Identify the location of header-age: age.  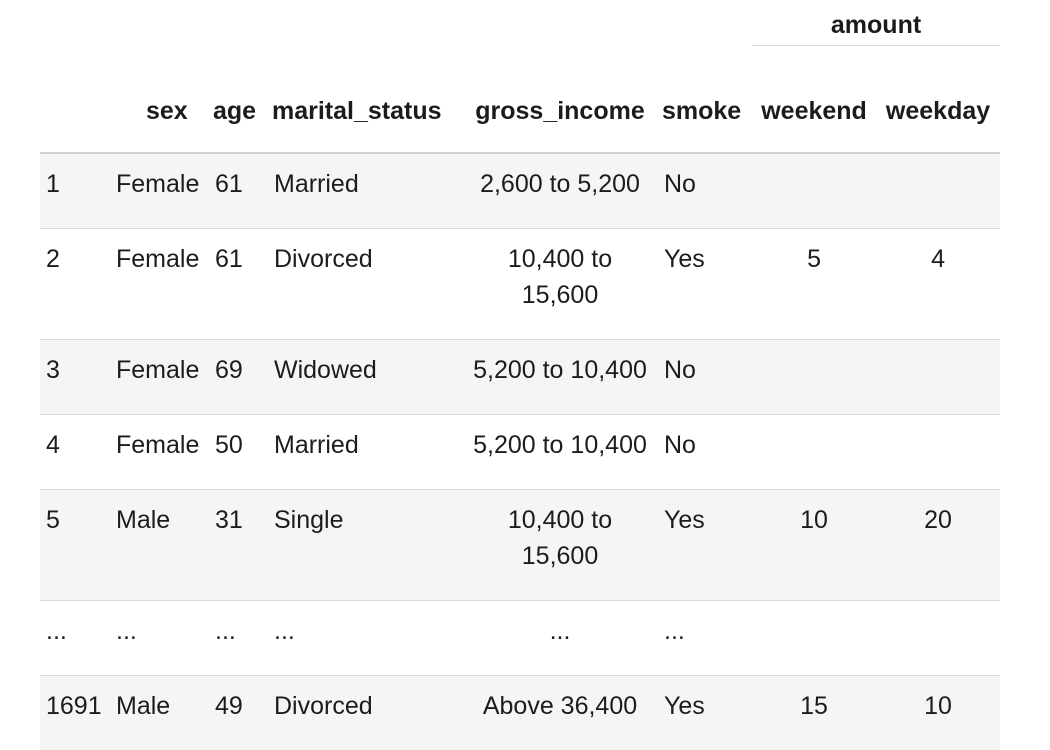
(238, 100).